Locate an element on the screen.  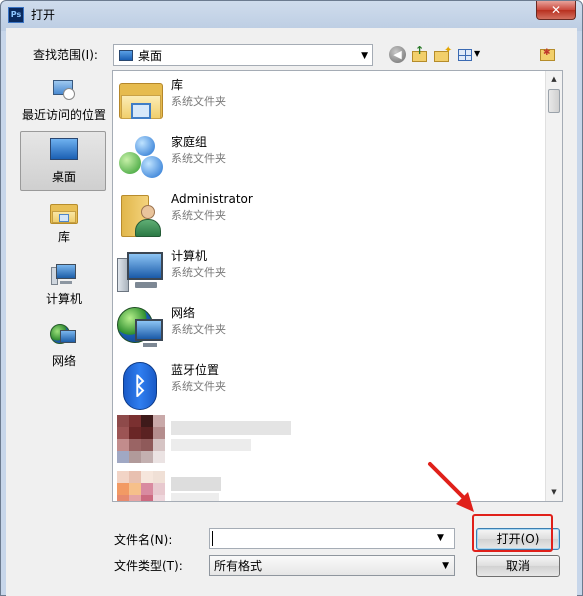
title-bar: Ps 打开 ✕ is located at coordinates (292, 15).